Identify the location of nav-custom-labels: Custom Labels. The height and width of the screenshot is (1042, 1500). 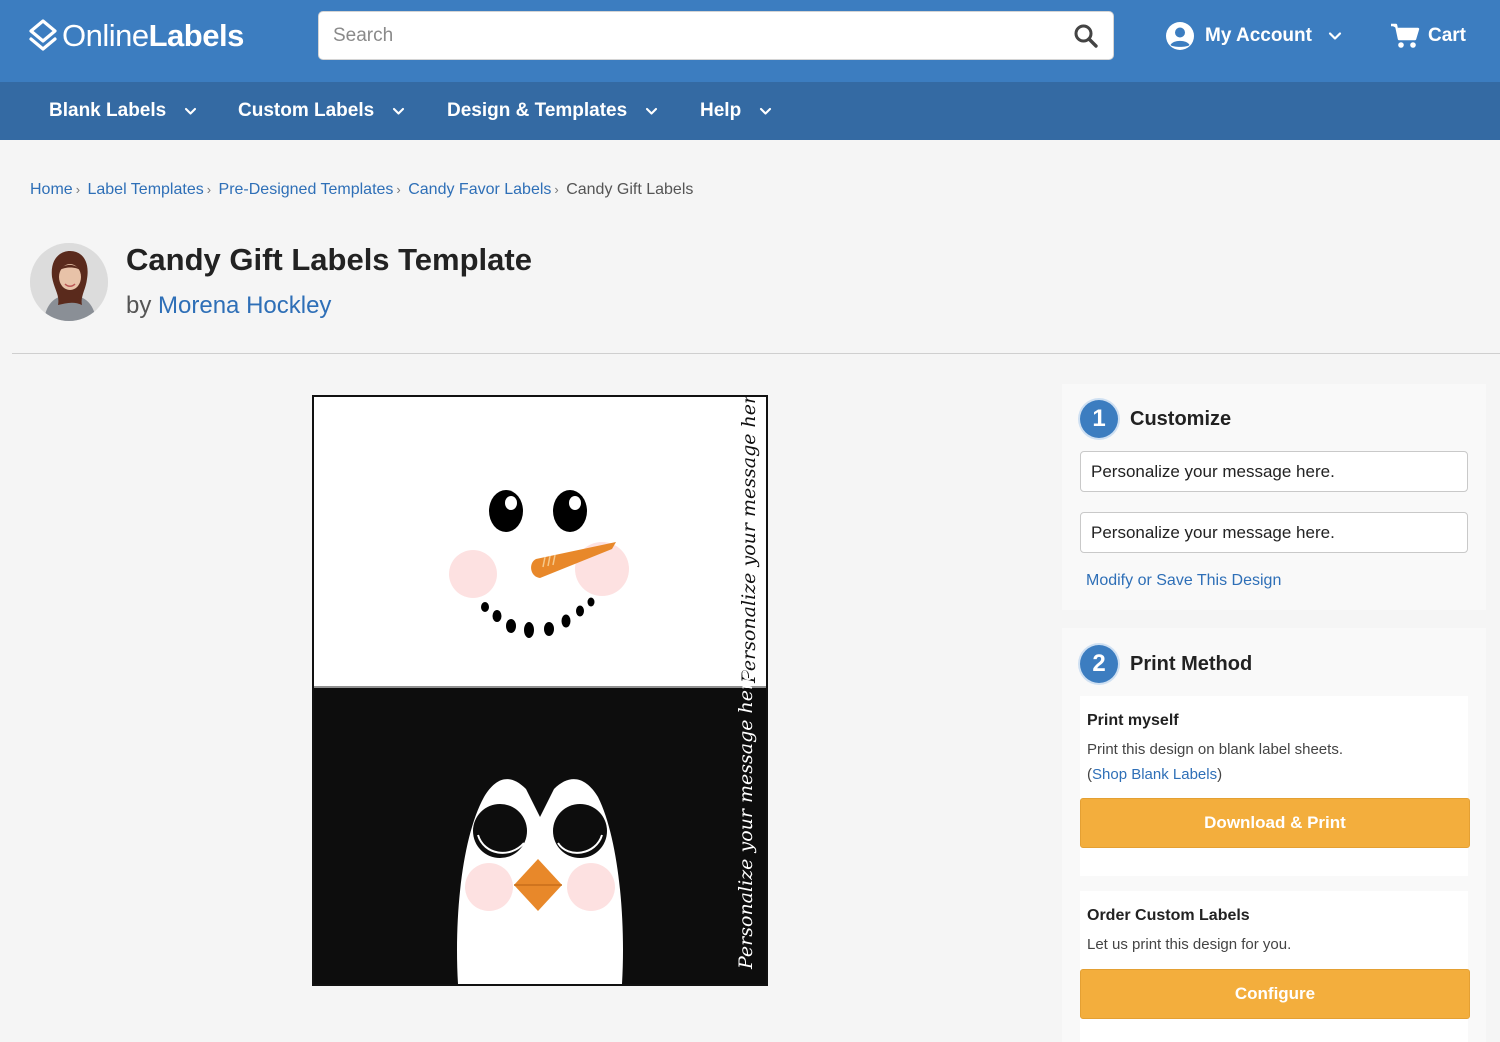
(321, 111).